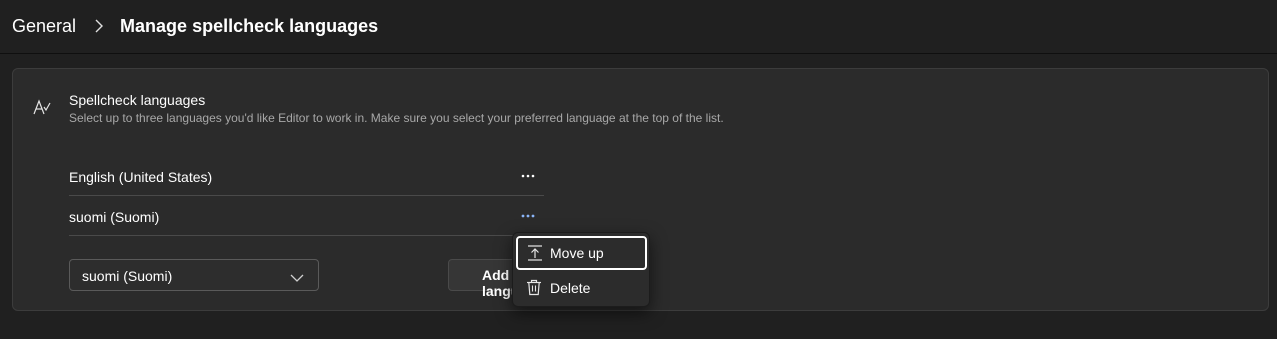 The image size is (1277, 339). Describe the element at coordinates (137, 100) in the screenshot. I see `section-title: Spellcheck languages` at that location.